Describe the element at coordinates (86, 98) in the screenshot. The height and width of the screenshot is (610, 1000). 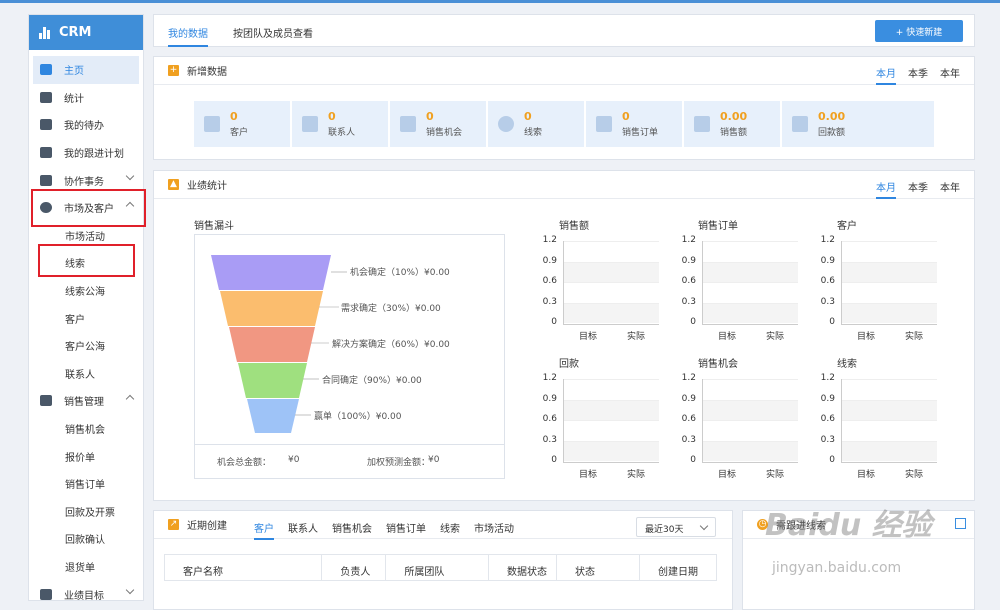
I see `sidebar-item-stats: 统计` at that location.